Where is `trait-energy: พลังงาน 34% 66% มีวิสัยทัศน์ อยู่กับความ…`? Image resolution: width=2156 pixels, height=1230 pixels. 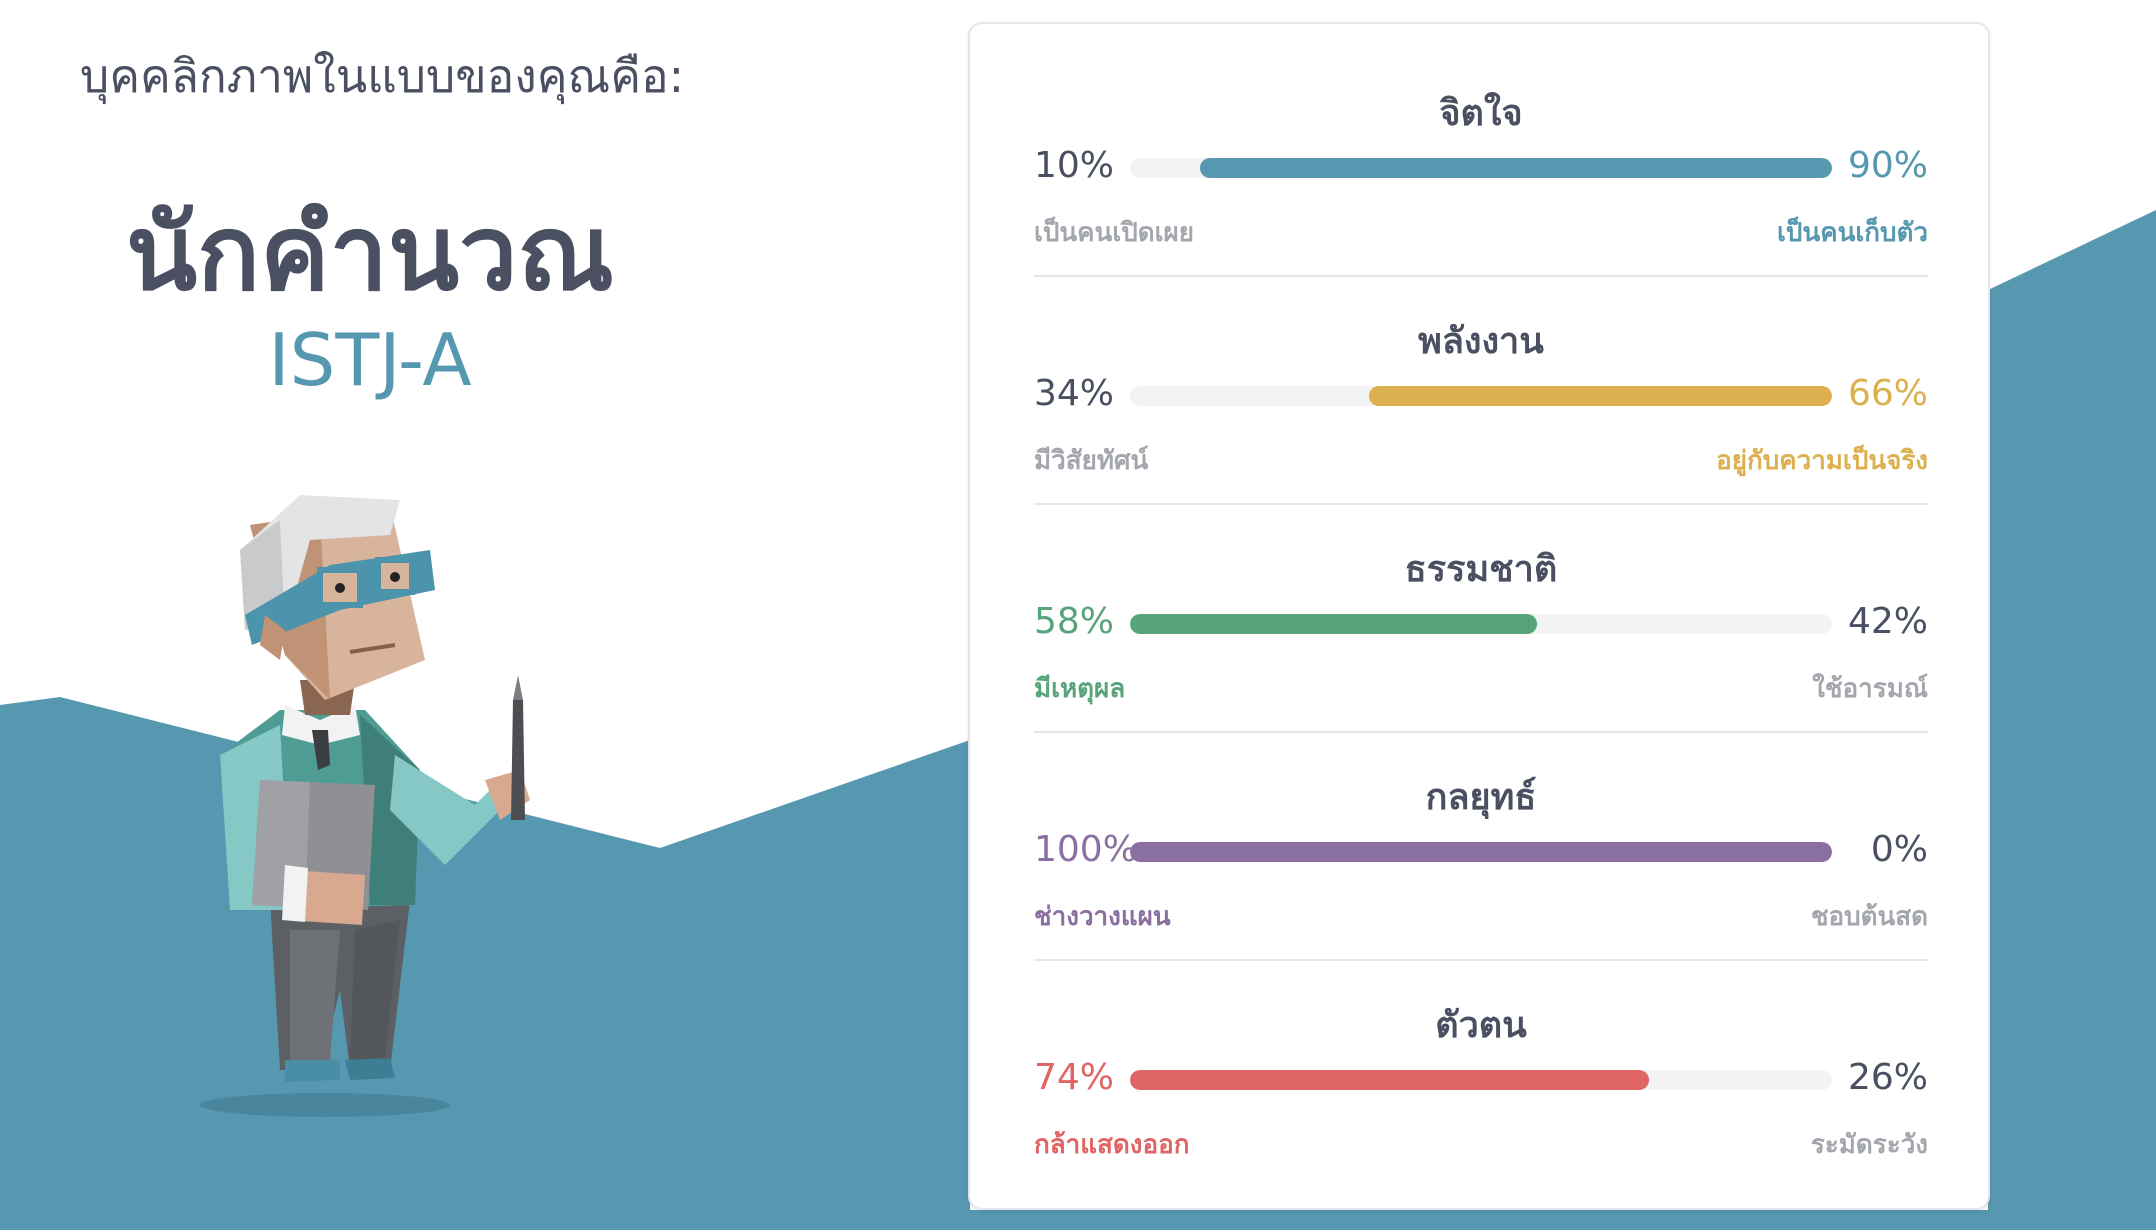
trait-energy: พลังงาน 34% 66% มีวิสัยทัศน์ อยู่กับความ… is located at coordinates (1481, 366).